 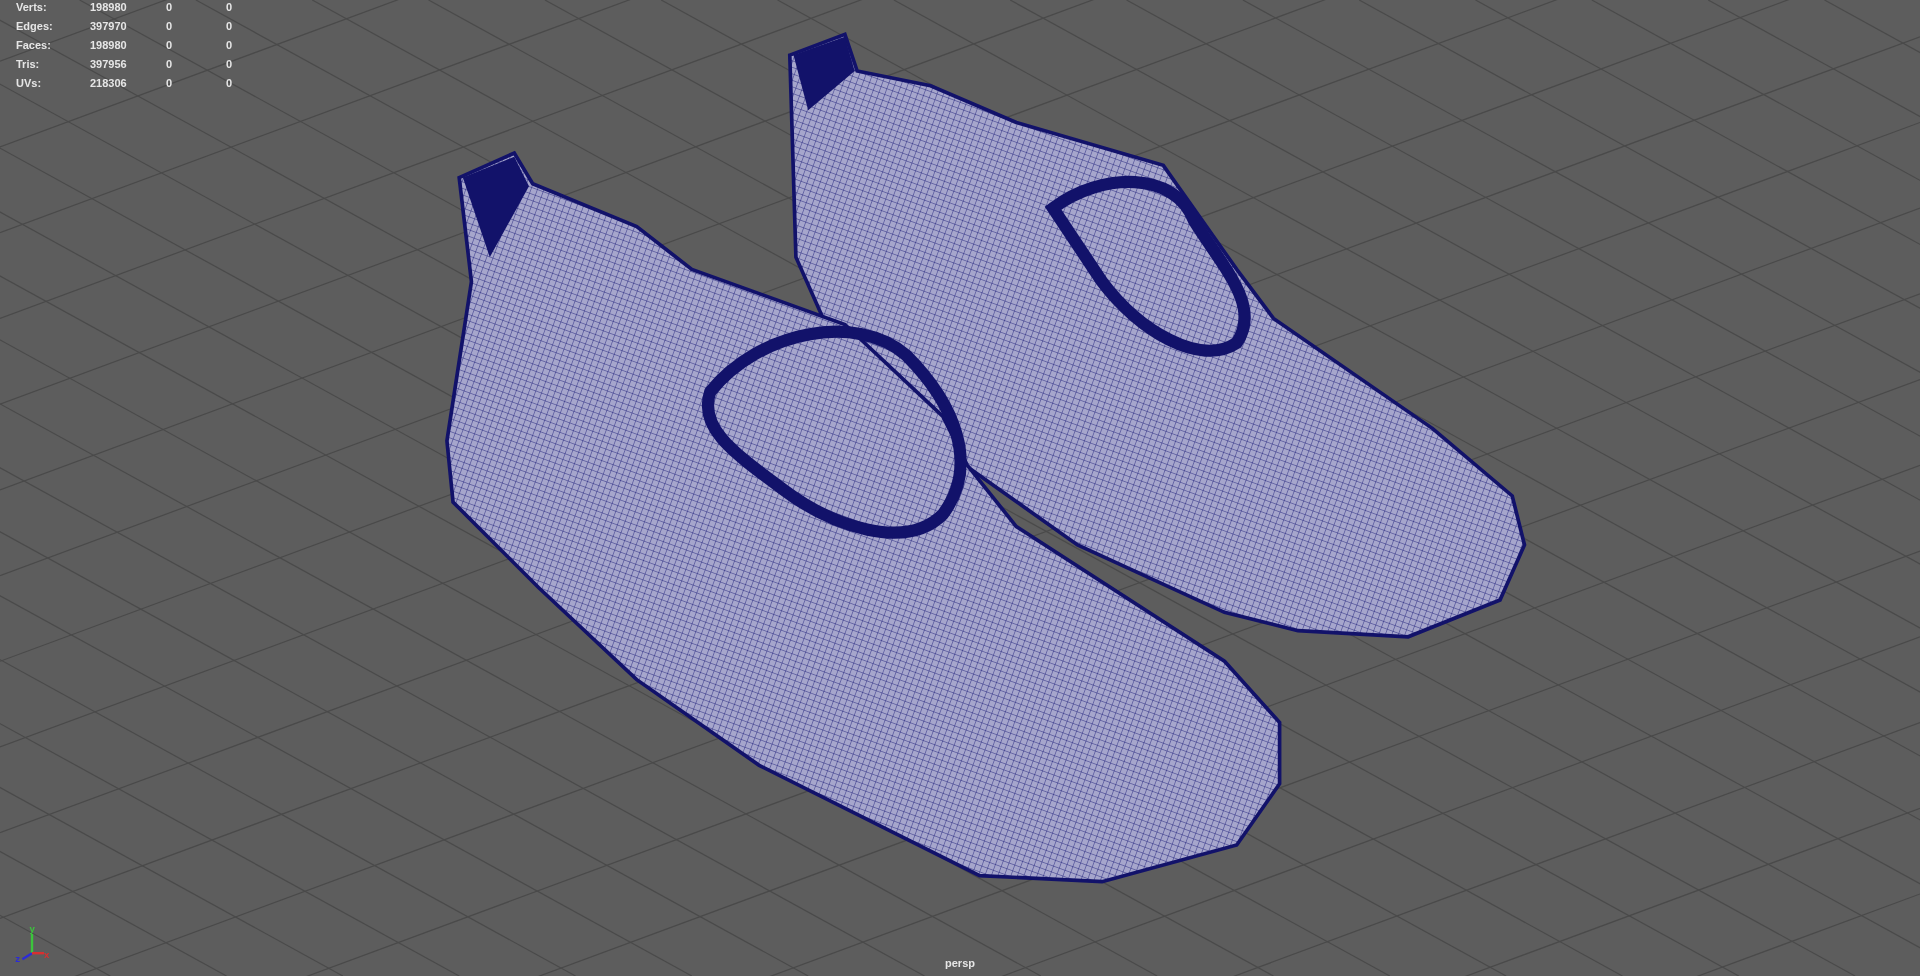 What do you see at coordinates (34, 45) in the screenshot?
I see `stat-label: Faces:` at bounding box center [34, 45].